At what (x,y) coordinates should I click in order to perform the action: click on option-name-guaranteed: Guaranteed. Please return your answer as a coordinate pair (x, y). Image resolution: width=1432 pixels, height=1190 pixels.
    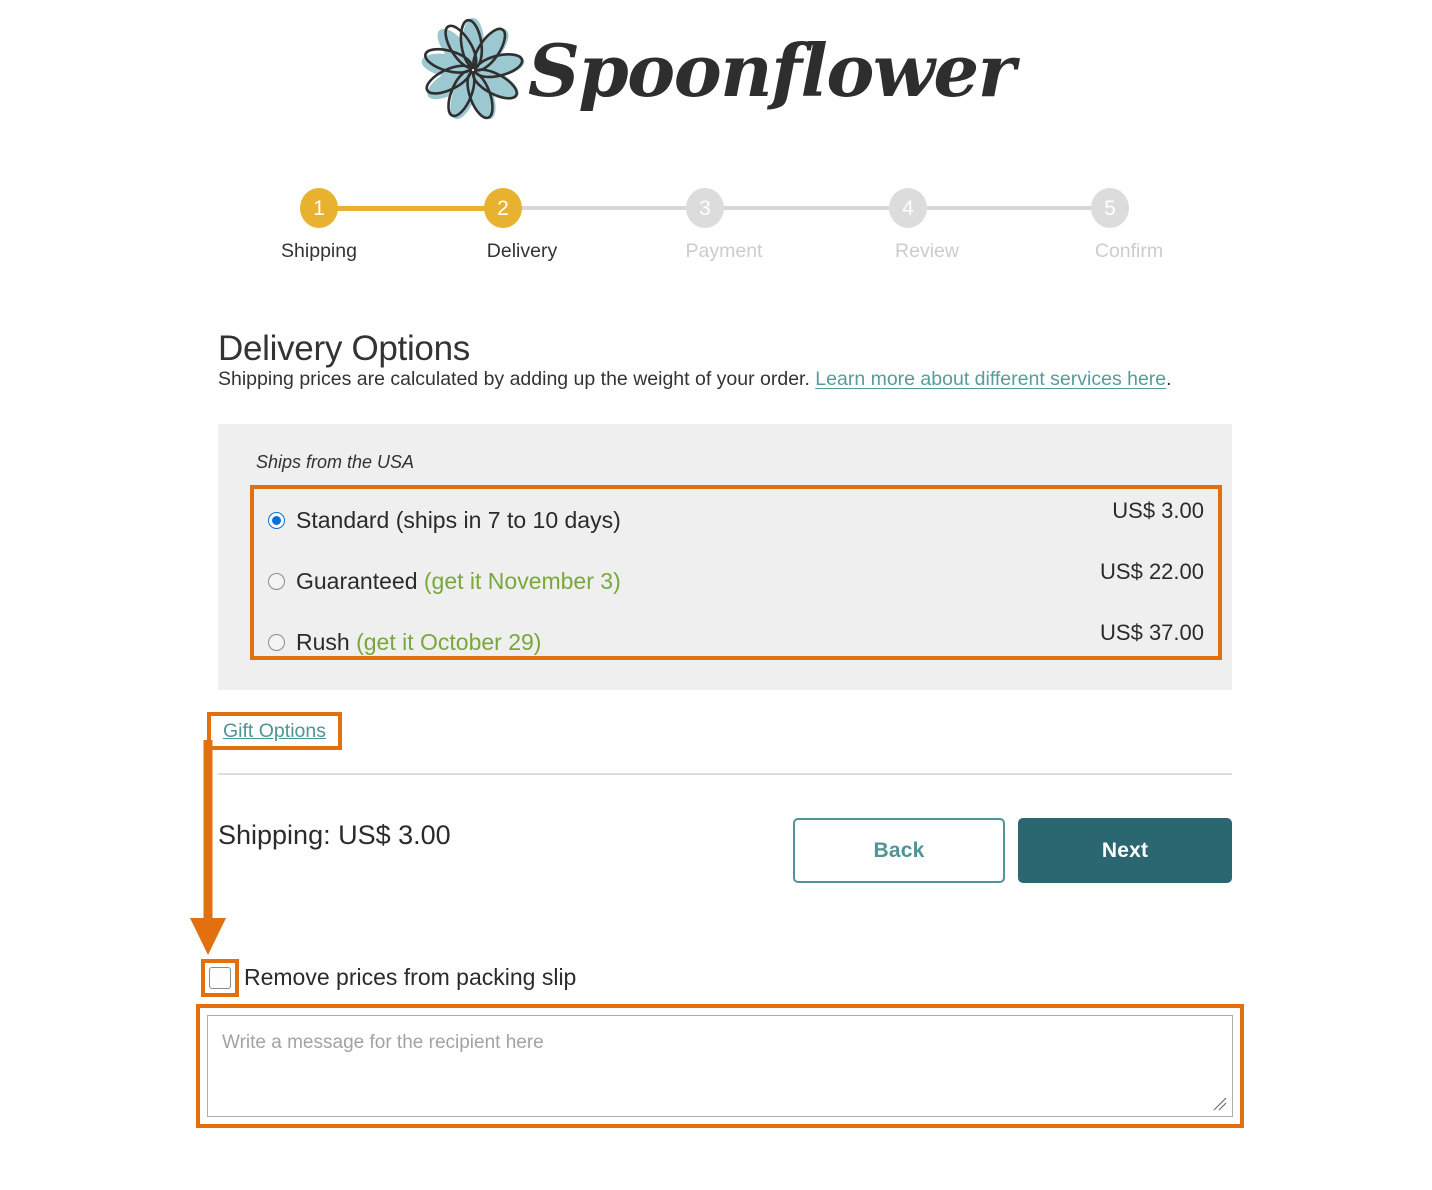
    Looking at the image, I should click on (357, 580).